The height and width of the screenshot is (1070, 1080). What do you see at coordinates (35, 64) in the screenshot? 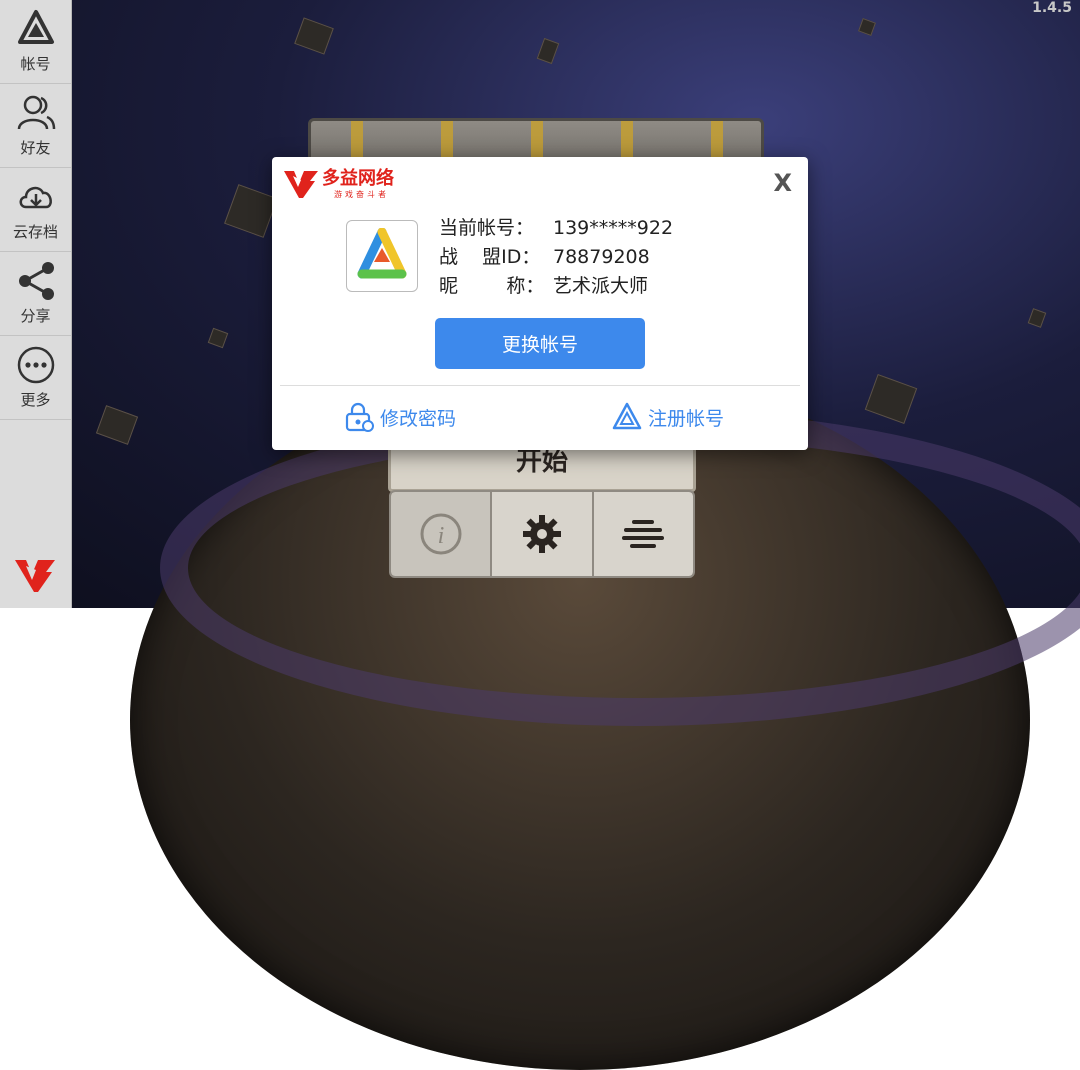
I see `sidebar-item-label: 帐号` at bounding box center [35, 64].